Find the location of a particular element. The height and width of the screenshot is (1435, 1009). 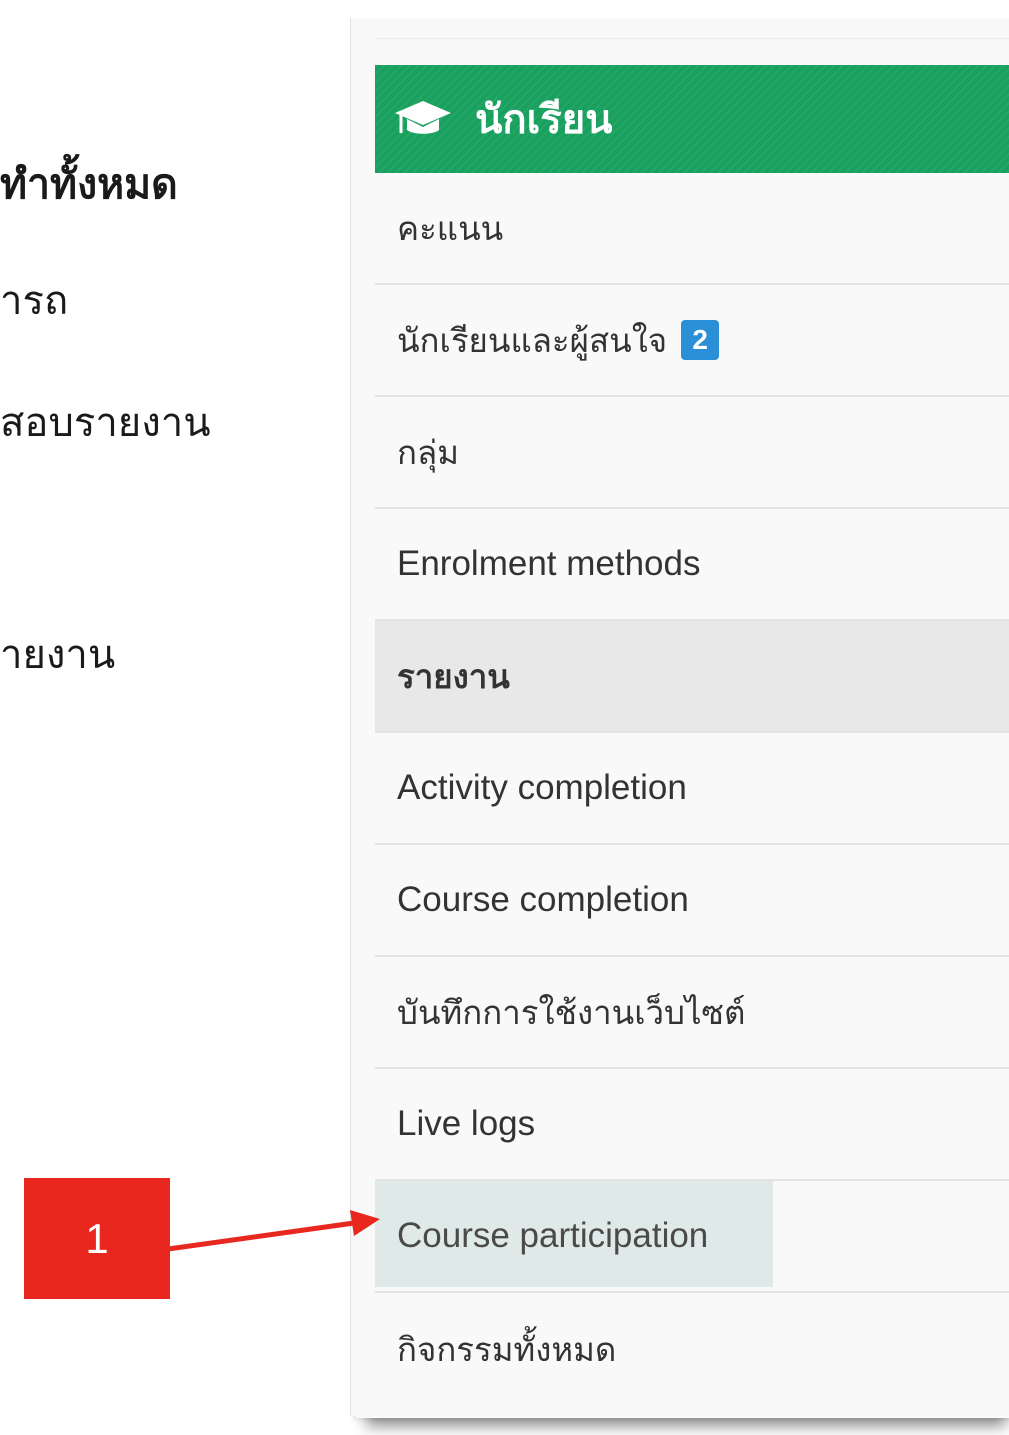

menu-item-site-logs: บันทึกการใช้งานเว็บไซต์ is located at coordinates (692, 1013).